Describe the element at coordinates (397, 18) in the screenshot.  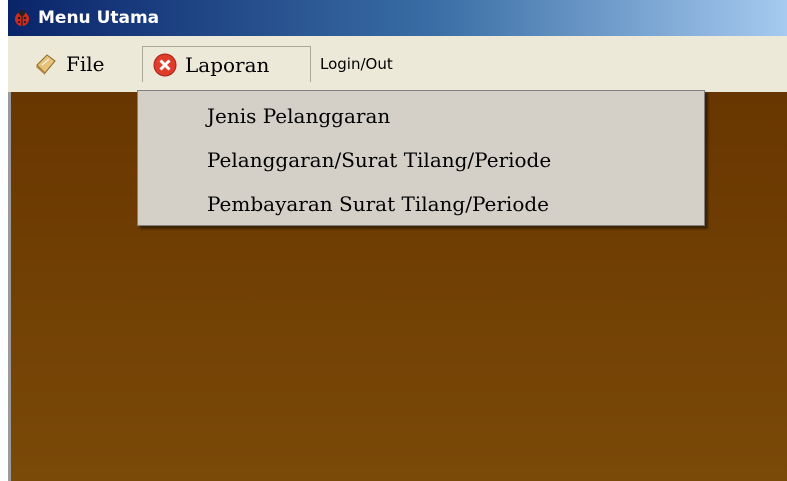
I see `title-bar: Menu Utama` at that location.